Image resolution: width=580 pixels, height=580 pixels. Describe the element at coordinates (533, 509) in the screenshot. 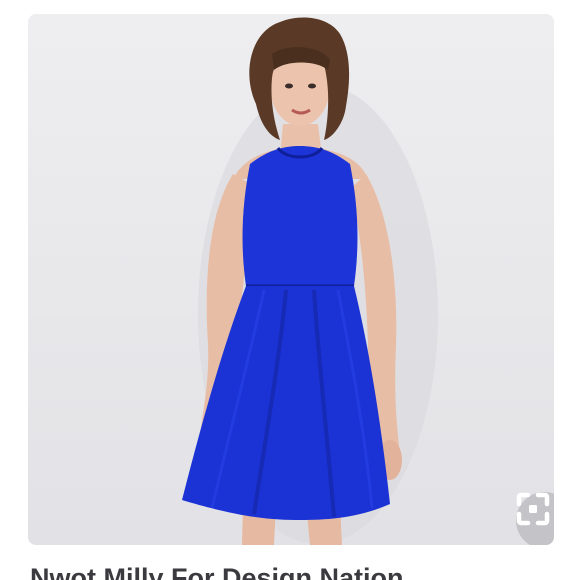

I see `expand-viewfinder-icon` at that location.